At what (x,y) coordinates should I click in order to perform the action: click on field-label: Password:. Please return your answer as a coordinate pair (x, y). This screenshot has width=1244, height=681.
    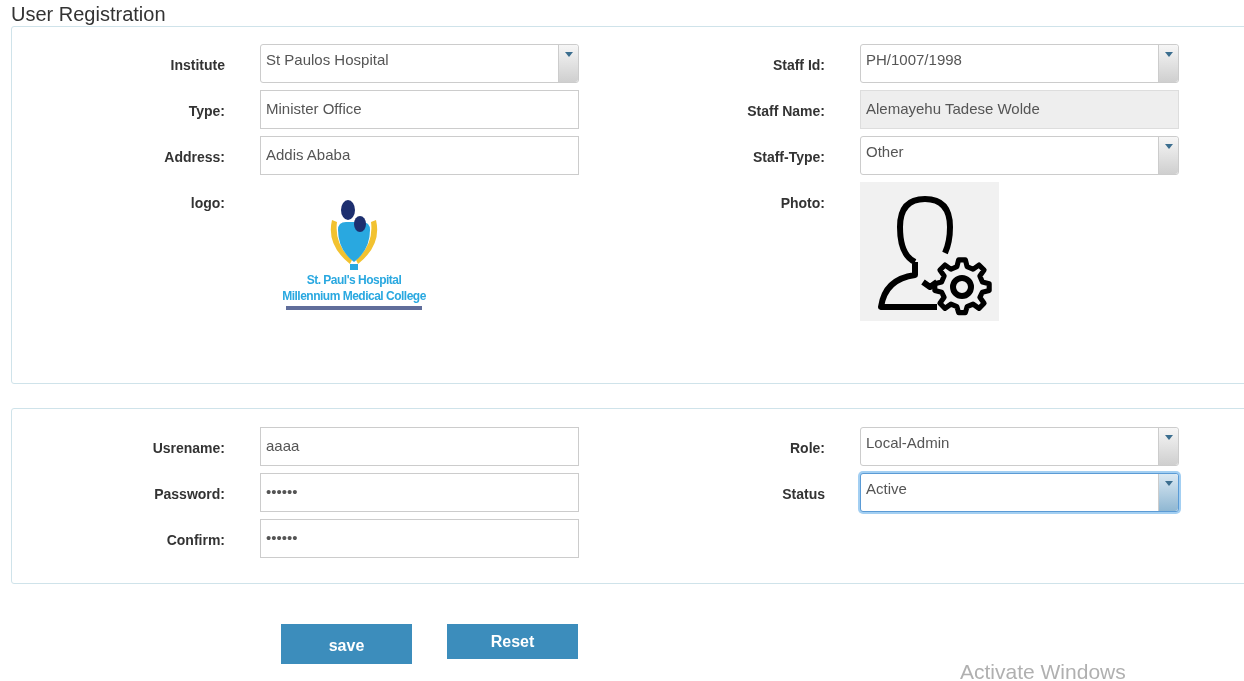
    Looking at the image, I should click on (189, 494).